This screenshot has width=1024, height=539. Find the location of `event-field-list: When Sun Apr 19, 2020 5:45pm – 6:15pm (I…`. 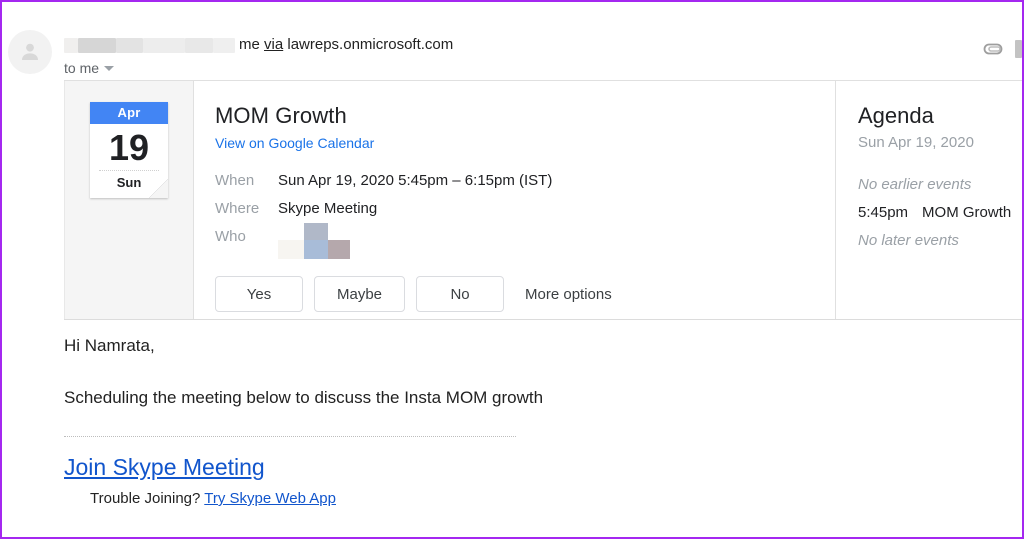

event-field-list: When Sun Apr 19, 2020 5:45pm – 6:15pm (I… is located at coordinates (525, 214).